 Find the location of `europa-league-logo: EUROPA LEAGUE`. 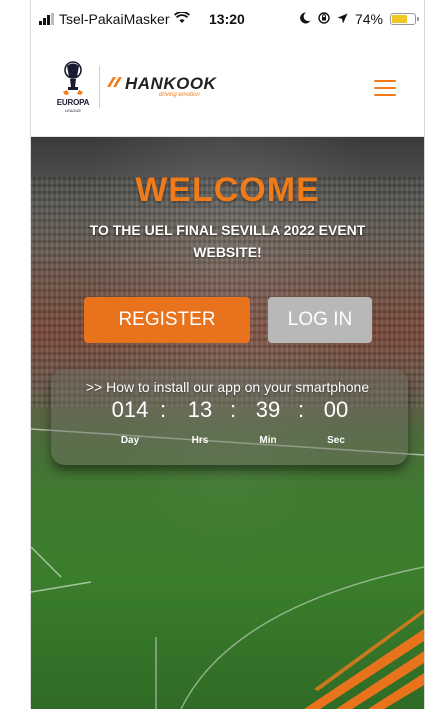

europa-league-logo: EUROPA LEAGUE is located at coordinates (73, 88).